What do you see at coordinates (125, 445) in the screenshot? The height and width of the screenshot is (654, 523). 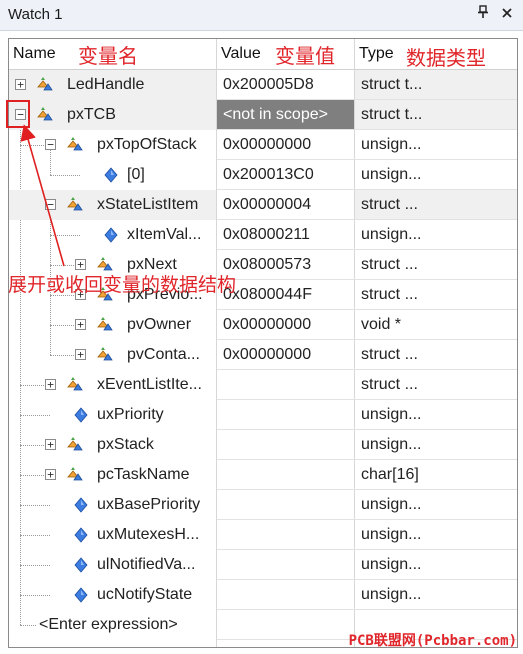 I see `row-name: pxStack` at bounding box center [125, 445].